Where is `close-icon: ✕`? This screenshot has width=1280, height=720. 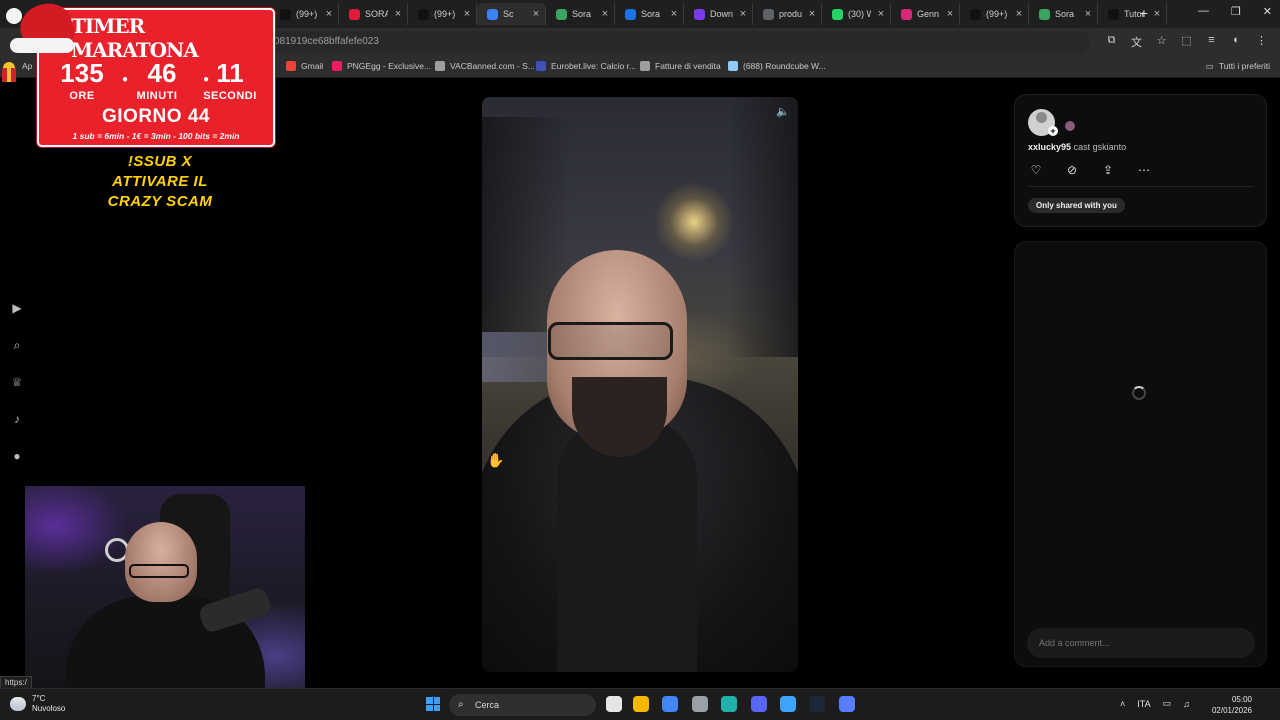
close-icon: ✕ is located at coordinates (1267, 11).